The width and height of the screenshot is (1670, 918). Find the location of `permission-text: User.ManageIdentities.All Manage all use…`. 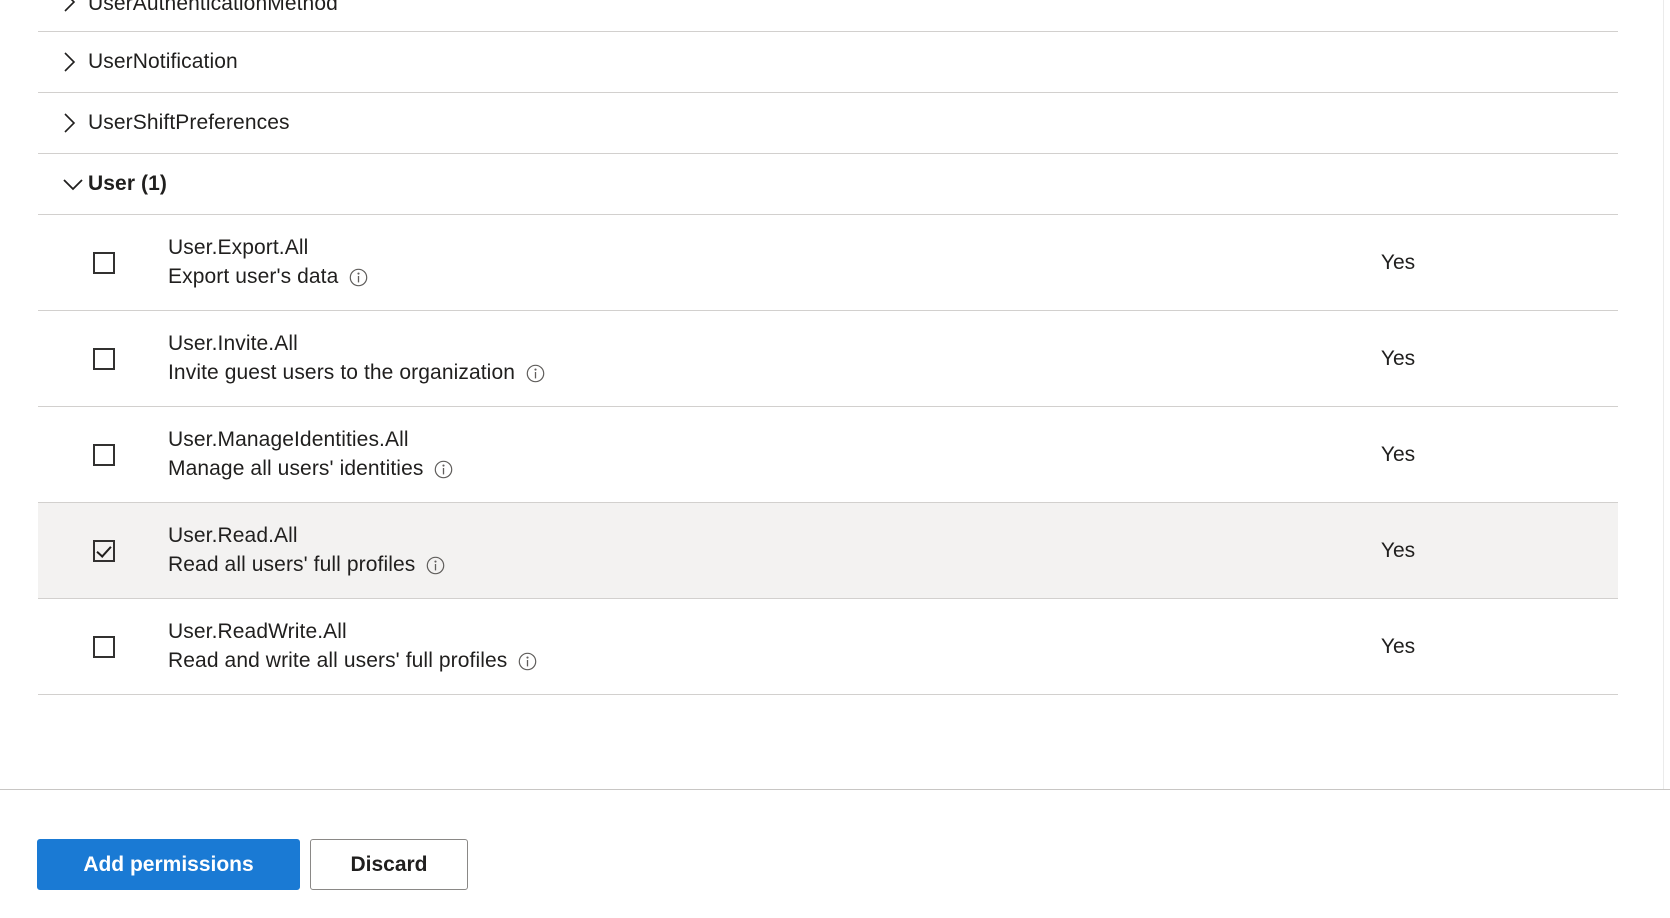

permission-text: User.ManageIdentities.All Manage all use… is located at coordinates (654, 455).